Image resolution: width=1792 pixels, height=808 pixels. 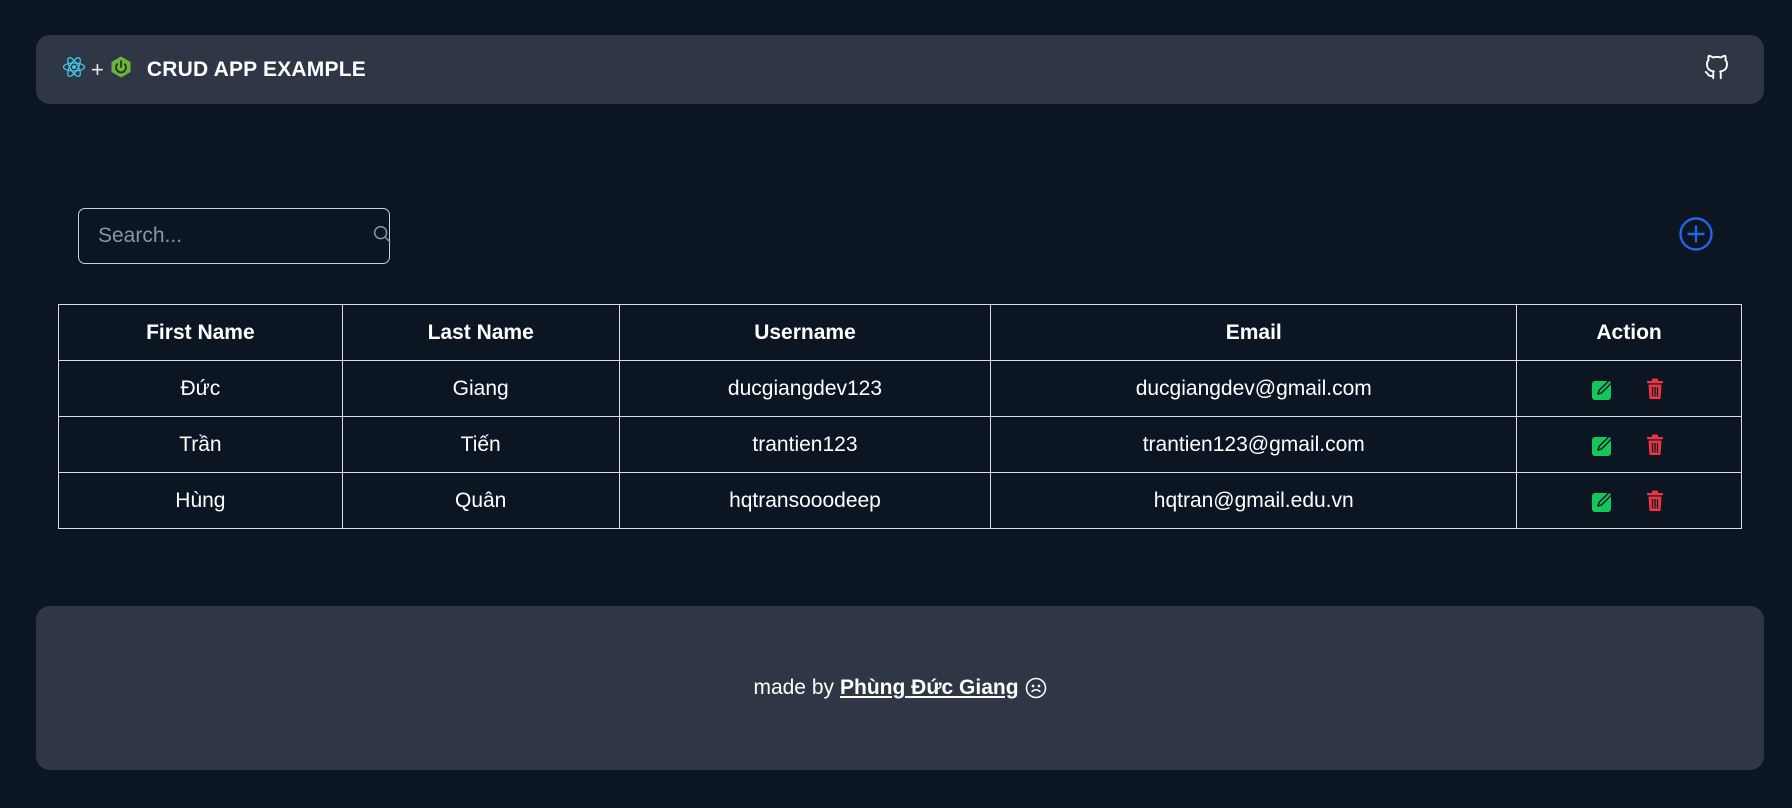 What do you see at coordinates (805, 332) in the screenshot?
I see `column-header-username: Username` at bounding box center [805, 332].